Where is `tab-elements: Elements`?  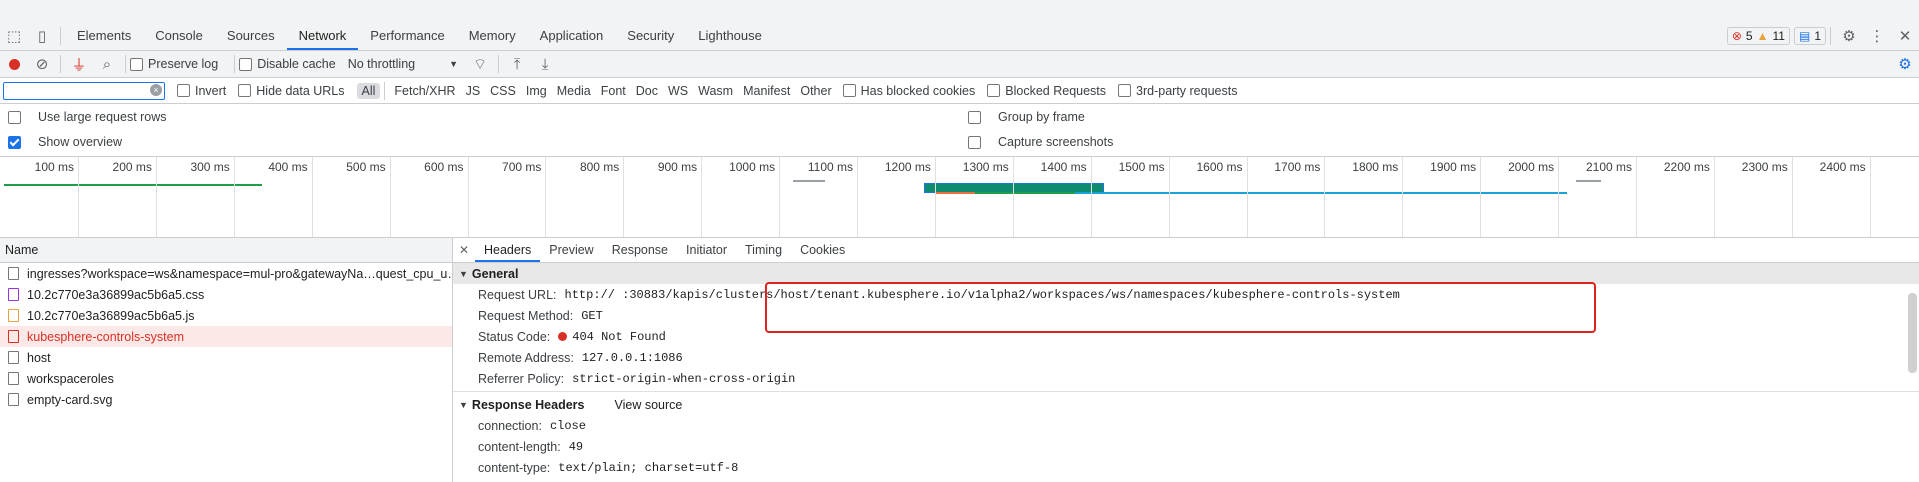
tab-elements: Elements is located at coordinates (104, 36).